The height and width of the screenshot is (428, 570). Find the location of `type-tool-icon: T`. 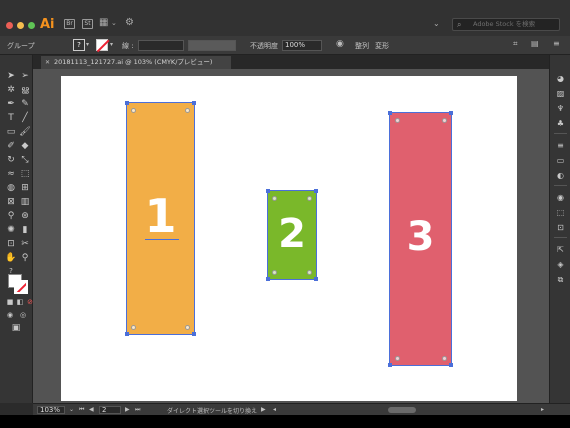

type-tool-icon: T is located at coordinates (11, 118).